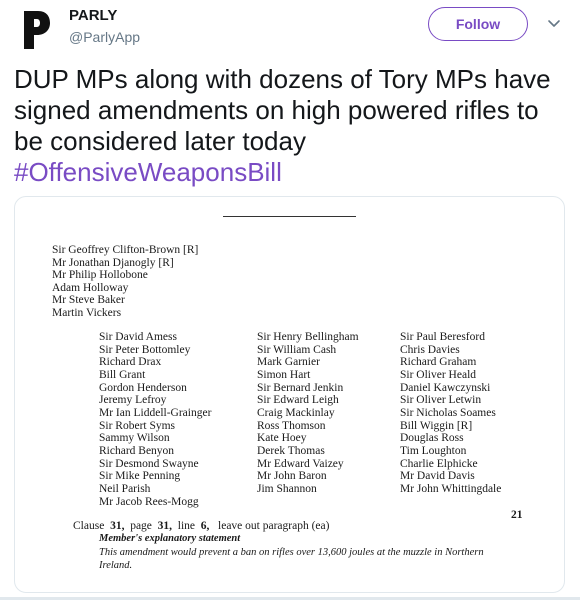 This screenshot has height=600, width=580. I want to click on signatory: Mr Steve Baker, so click(88, 300).